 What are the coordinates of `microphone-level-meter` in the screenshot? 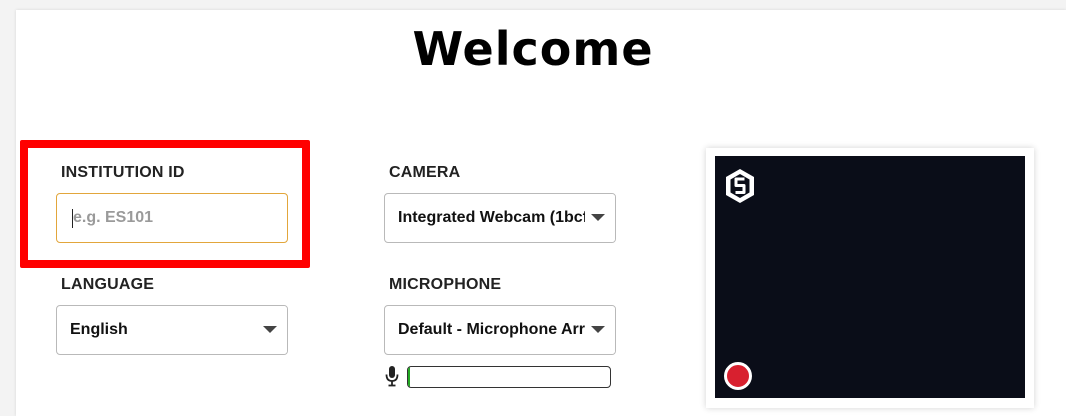 It's located at (509, 377).